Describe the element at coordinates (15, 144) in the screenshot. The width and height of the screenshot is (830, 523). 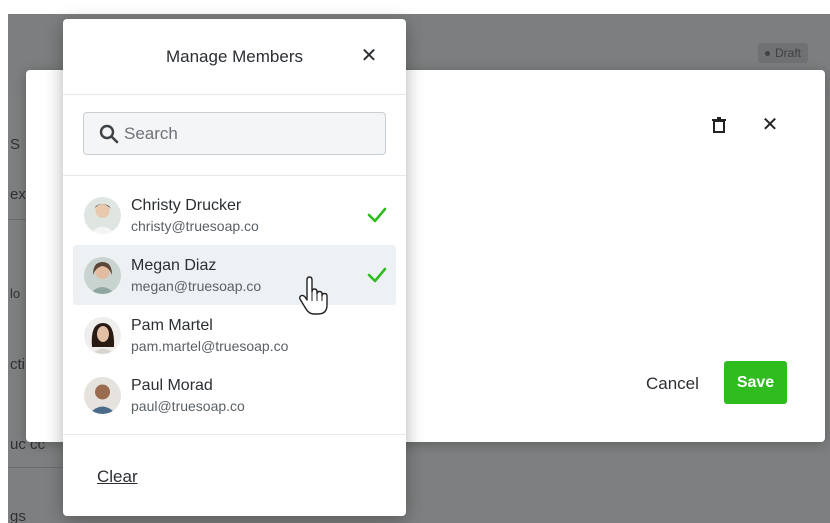
I see `background-text-fragment: S` at that location.